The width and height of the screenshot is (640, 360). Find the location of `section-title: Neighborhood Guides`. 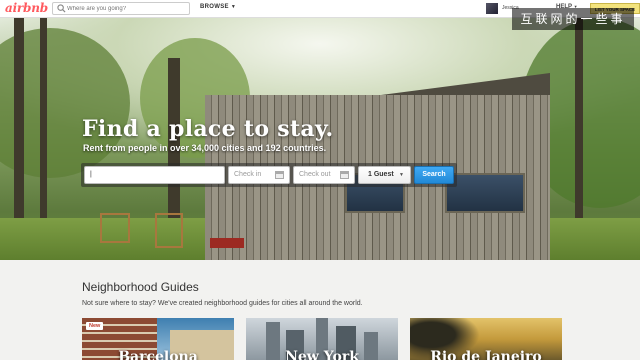

section-title: Neighborhood Guides is located at coordinates (140, 287).